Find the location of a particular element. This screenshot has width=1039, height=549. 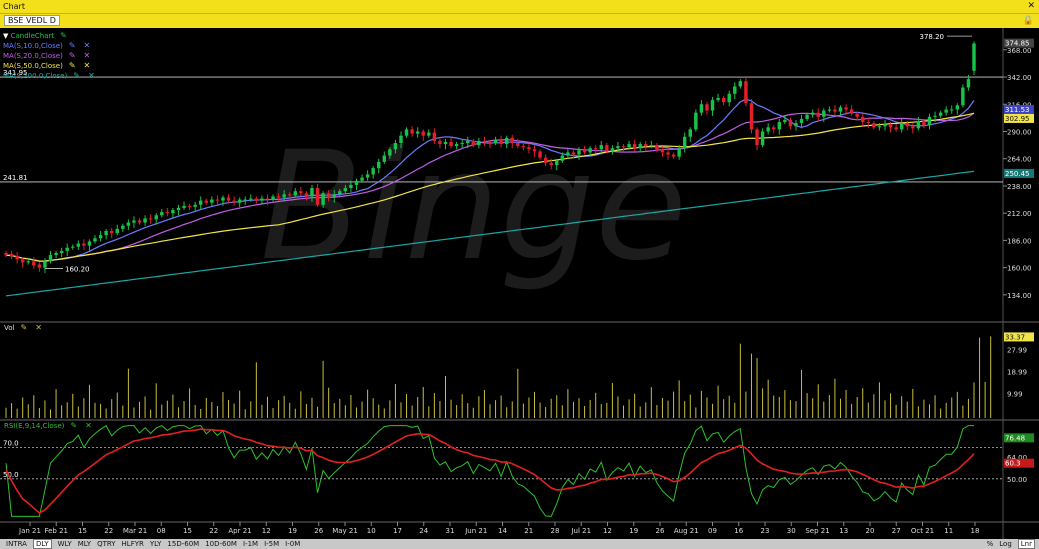

x-tick-label: 14 is located at coordinates (502, 531).